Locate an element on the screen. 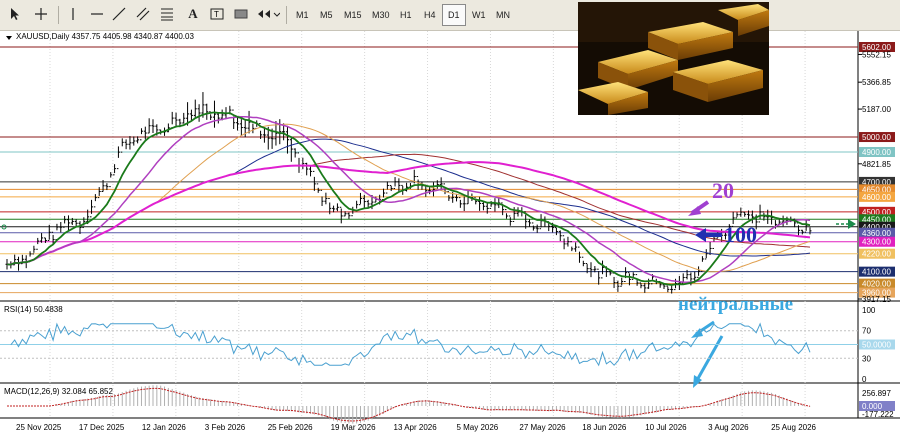 The height and width of the screenshot is (441, 900). rsi-tick-label: 0 is located at coordinates (864, 379).